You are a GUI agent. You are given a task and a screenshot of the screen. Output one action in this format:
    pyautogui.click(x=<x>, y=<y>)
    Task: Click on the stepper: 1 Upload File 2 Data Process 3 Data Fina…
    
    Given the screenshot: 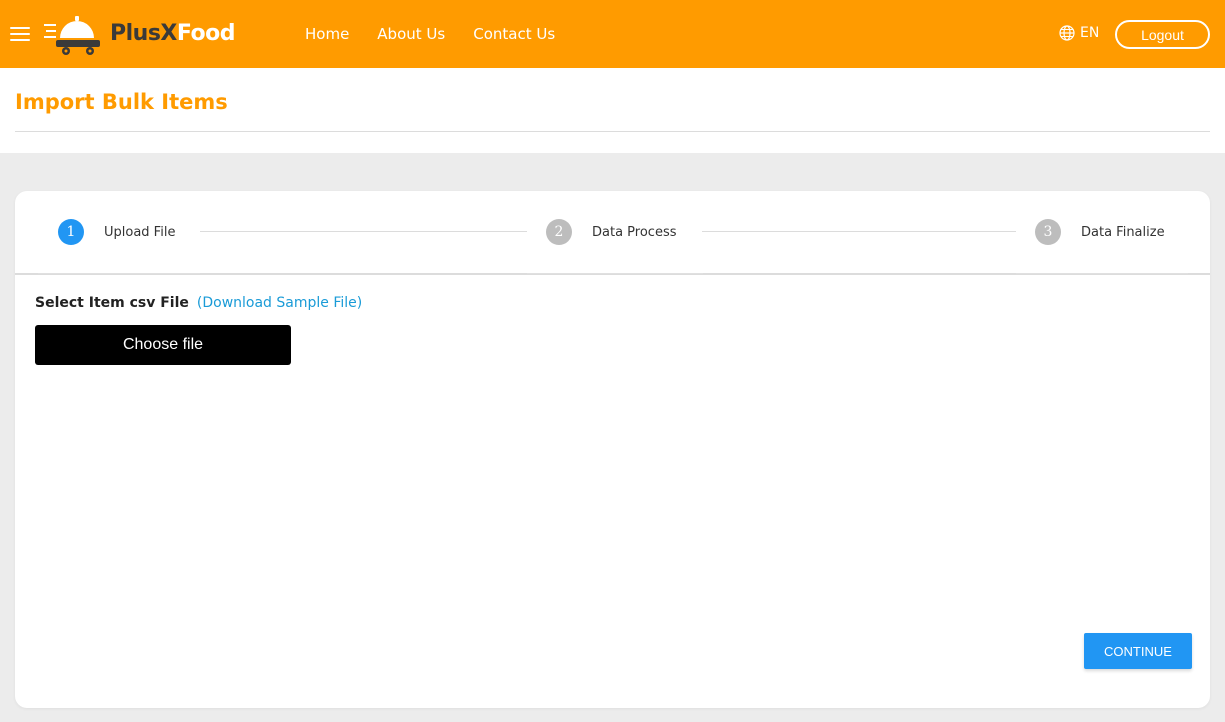 What is the action you would take?
    pyautogui.click(x=612, y=233)
    